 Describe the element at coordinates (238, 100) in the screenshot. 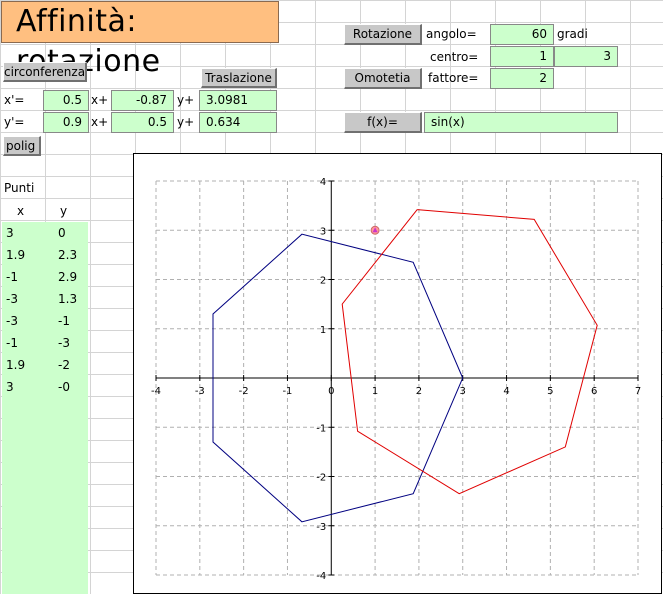

I see `coef-c1-cell: 3.0981` at that location.